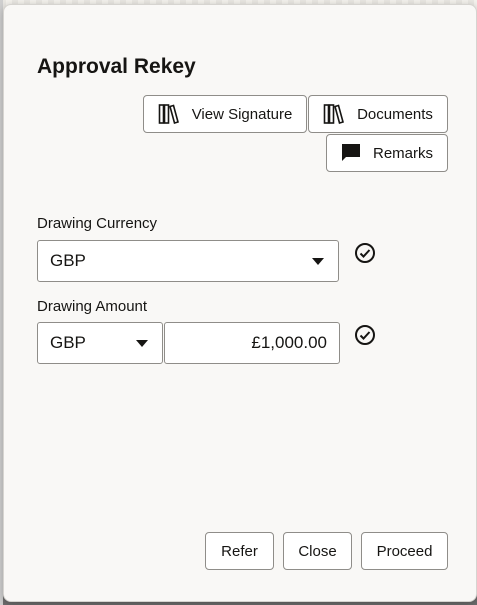 Image resolution: width=477 pixels, height=605 pixels. Describe the element at coordinates (116, 66) in the screenshot. I see `dialog-title: Approval Rekey` at that location.